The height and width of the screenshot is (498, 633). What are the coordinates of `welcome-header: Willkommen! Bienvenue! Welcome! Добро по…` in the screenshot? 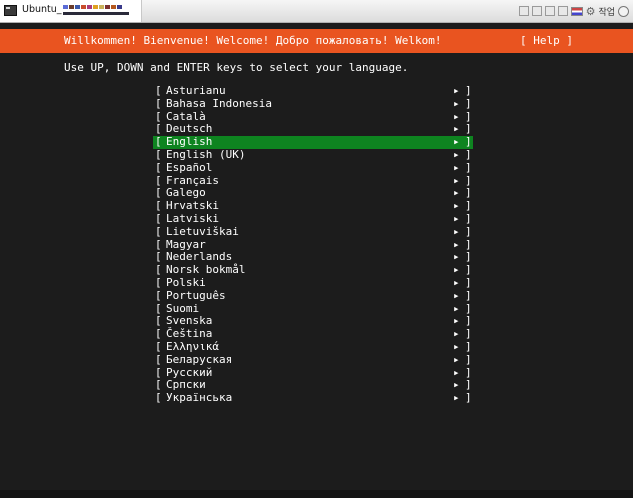 It's located at (316, 41).